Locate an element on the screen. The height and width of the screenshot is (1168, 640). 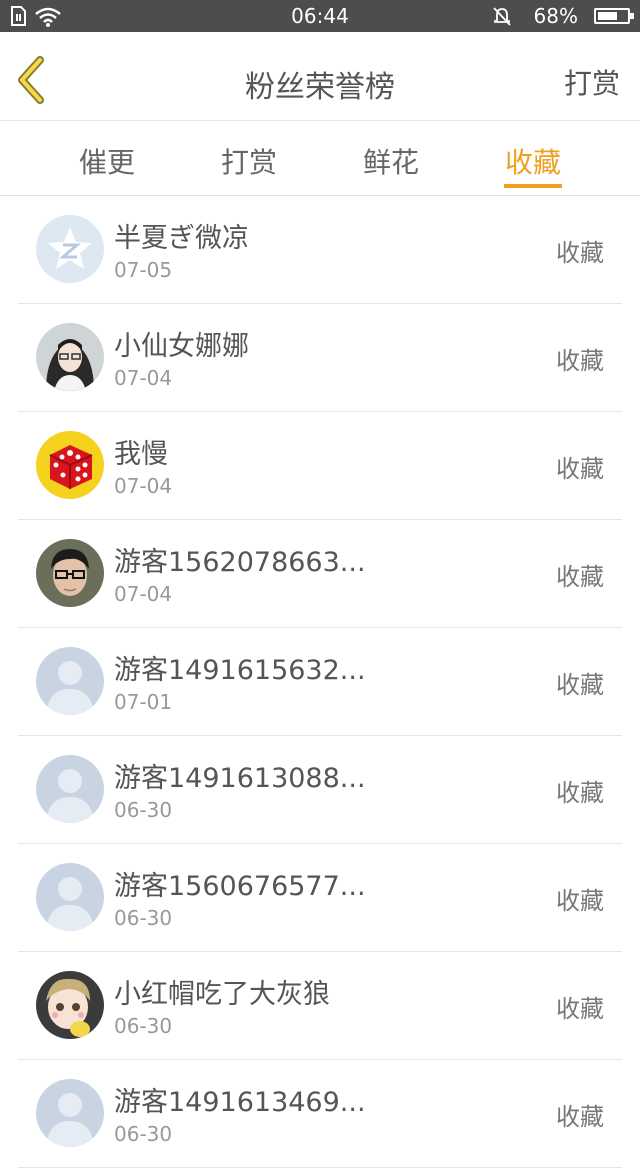
photo-boy-glasses-avatar is located at coordinates (70, 573).